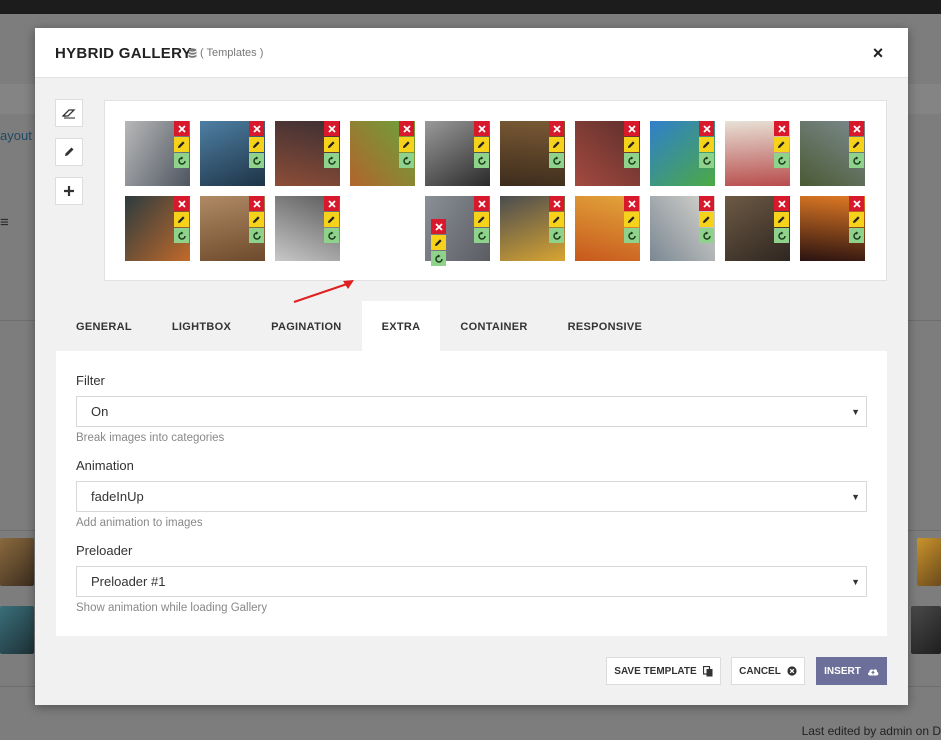 The width and height of the screenshot is (941, 740). What do you see at coordinates (323, 291) in the screenshot?
I see `arrow-annotation` at bounding box center [323, 291].